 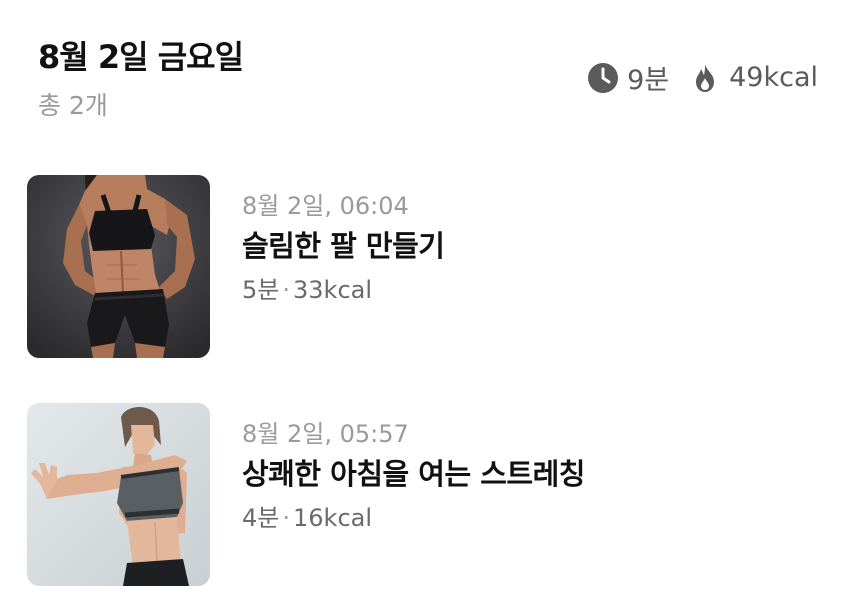 I want to click on workout-title: 슬림한 팔 만들기, so click(x=343, y=246).